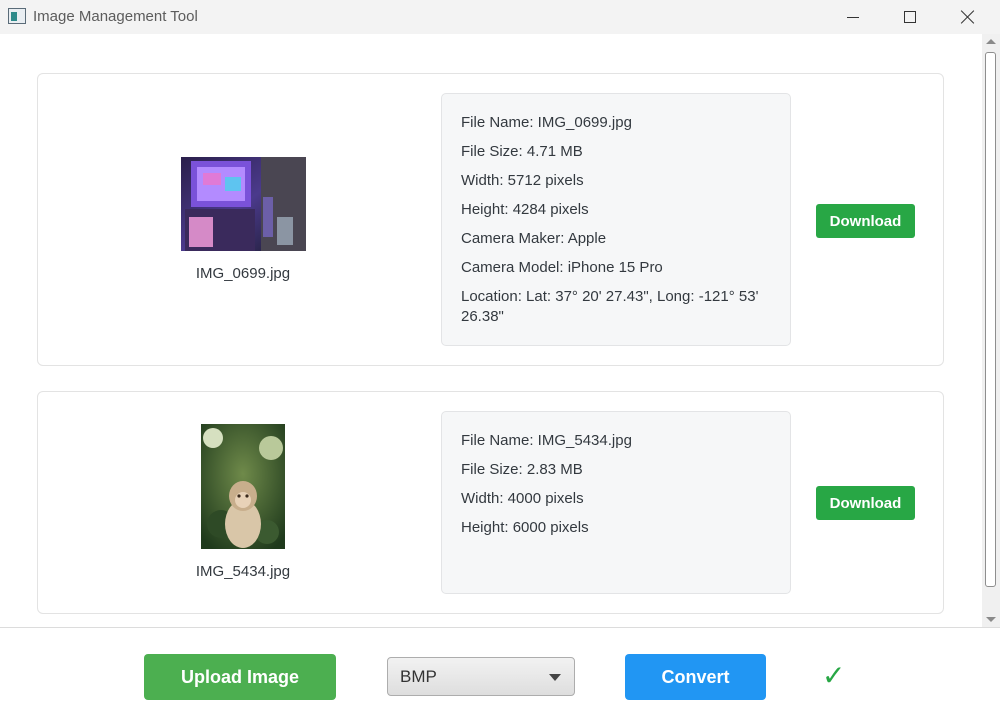  What do you see at coordinates (500, 17) in the screenshot?
I see `title-bar: Image Management Tool` at bounding box center [500, 17].